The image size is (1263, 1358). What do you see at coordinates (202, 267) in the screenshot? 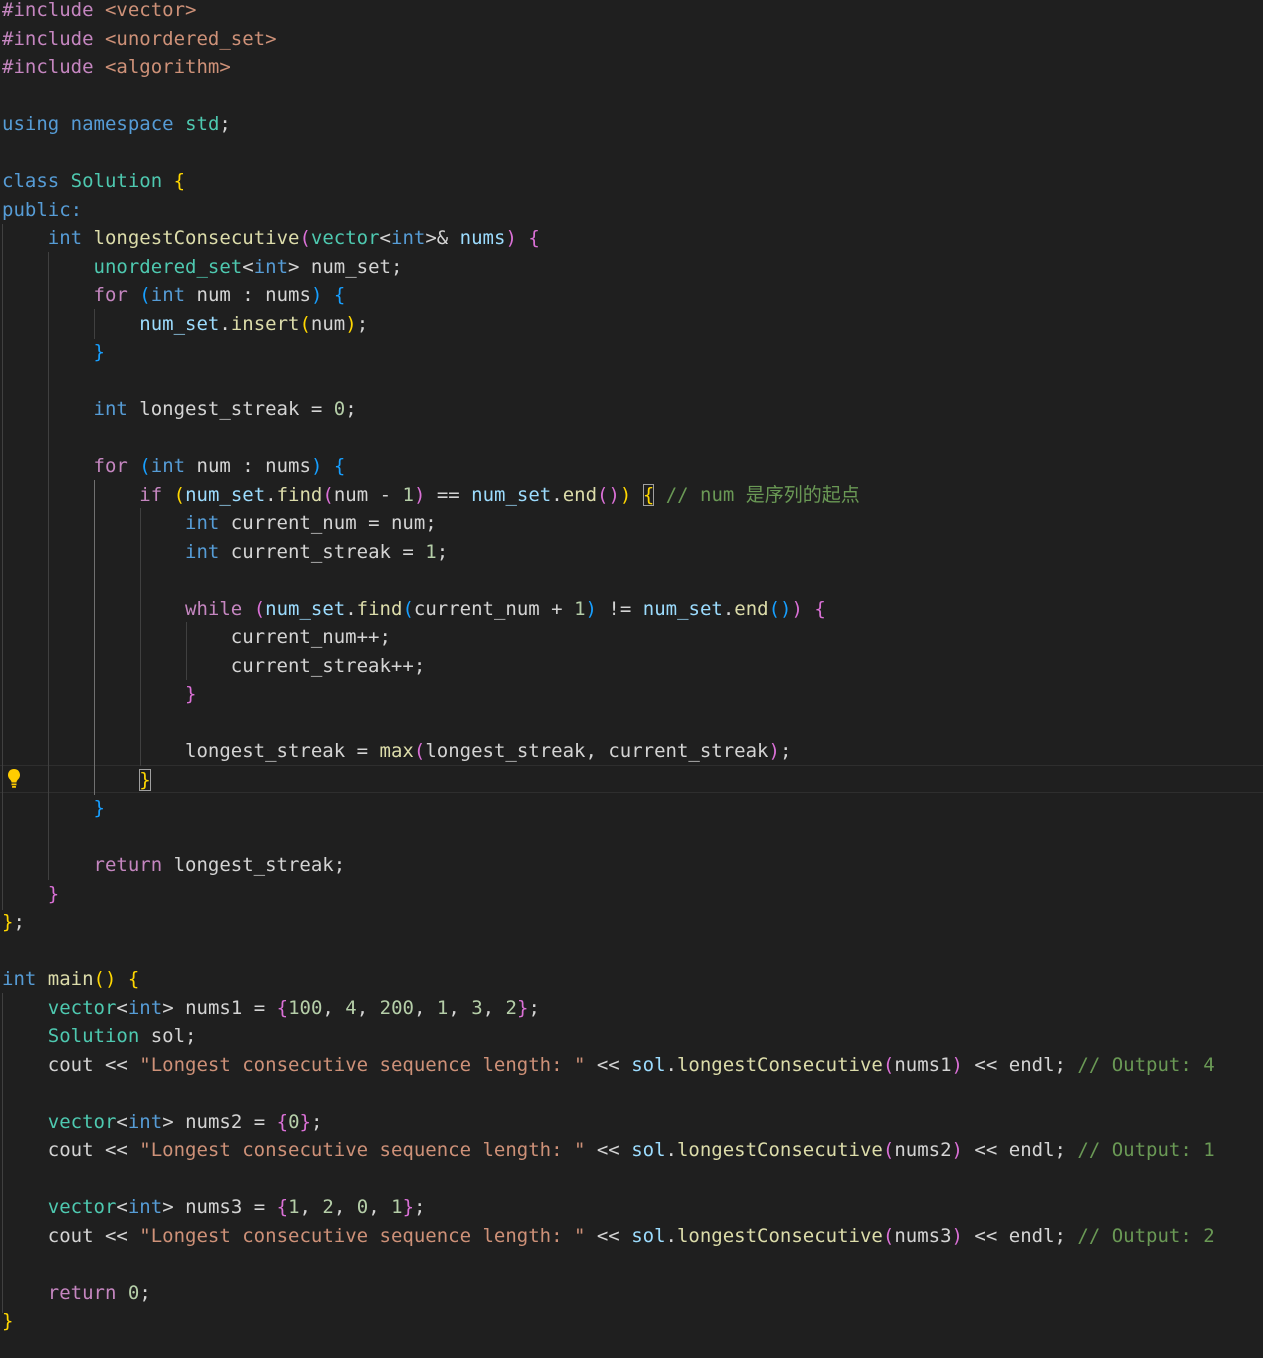
I see `code-line: unordered_set<int> num_set;` at bounding box center [202, 267].